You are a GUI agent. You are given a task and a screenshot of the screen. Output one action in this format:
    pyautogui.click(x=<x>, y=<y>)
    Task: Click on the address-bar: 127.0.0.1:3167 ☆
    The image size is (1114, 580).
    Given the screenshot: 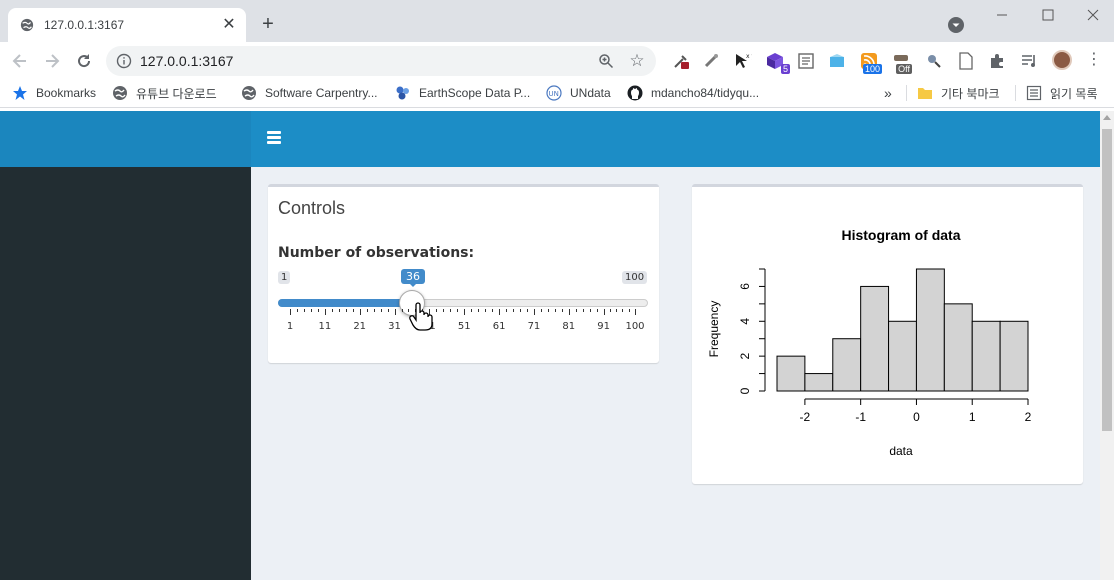 What is the action you would take?
    pyautogui.click(x=381, y=61)
    